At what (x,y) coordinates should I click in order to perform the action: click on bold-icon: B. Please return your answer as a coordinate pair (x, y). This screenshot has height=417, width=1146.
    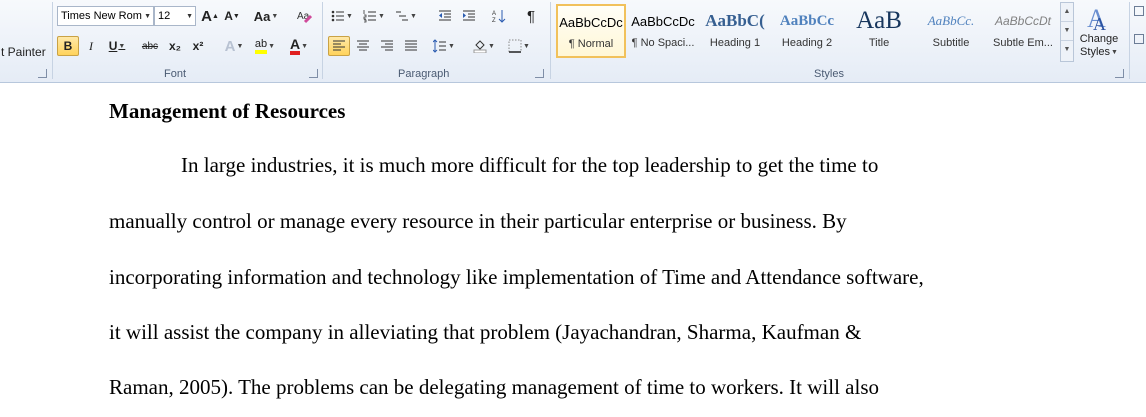
    Looking at the image, I should click on (68, 46).